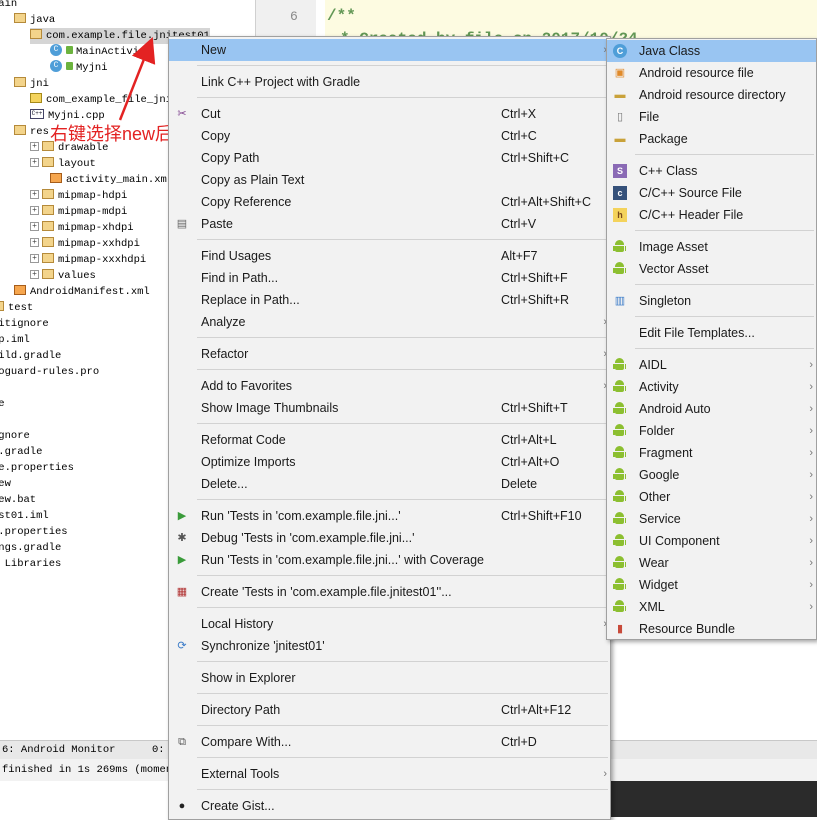 This screenshot has width=817, height=820. What do you see at coordinates (389, 256) in the screenshot?
I see `menu-item-find-usages: Find Usages Alt+F7` at bounding box center [389, 256].